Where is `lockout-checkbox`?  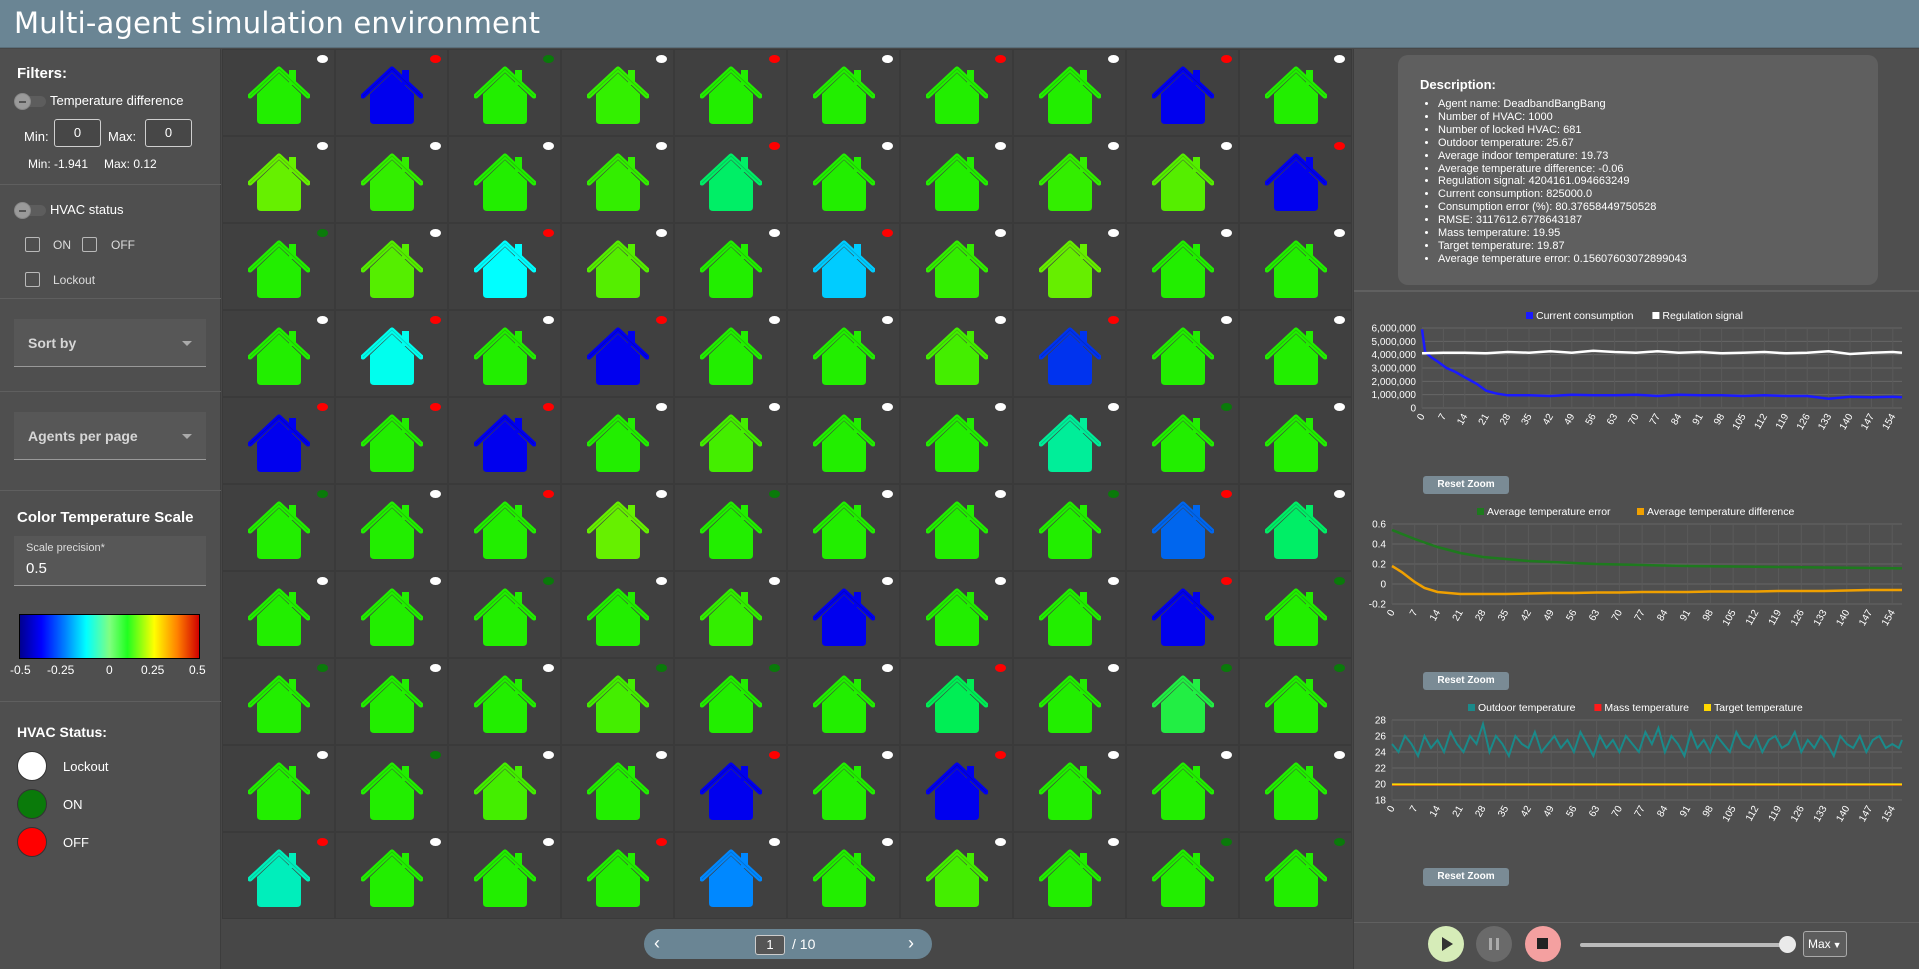 lockout-checkbox is located at coordinates (32, 279).